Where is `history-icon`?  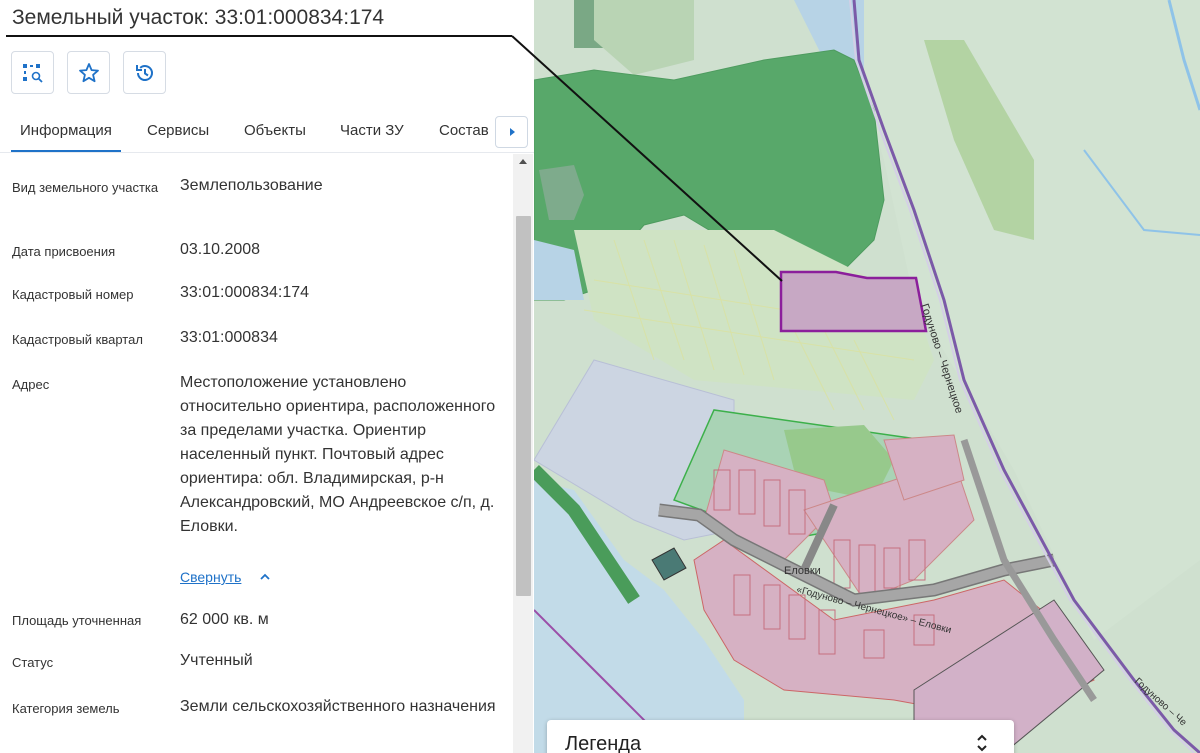
history-icon is located at coordinates (144, 72).